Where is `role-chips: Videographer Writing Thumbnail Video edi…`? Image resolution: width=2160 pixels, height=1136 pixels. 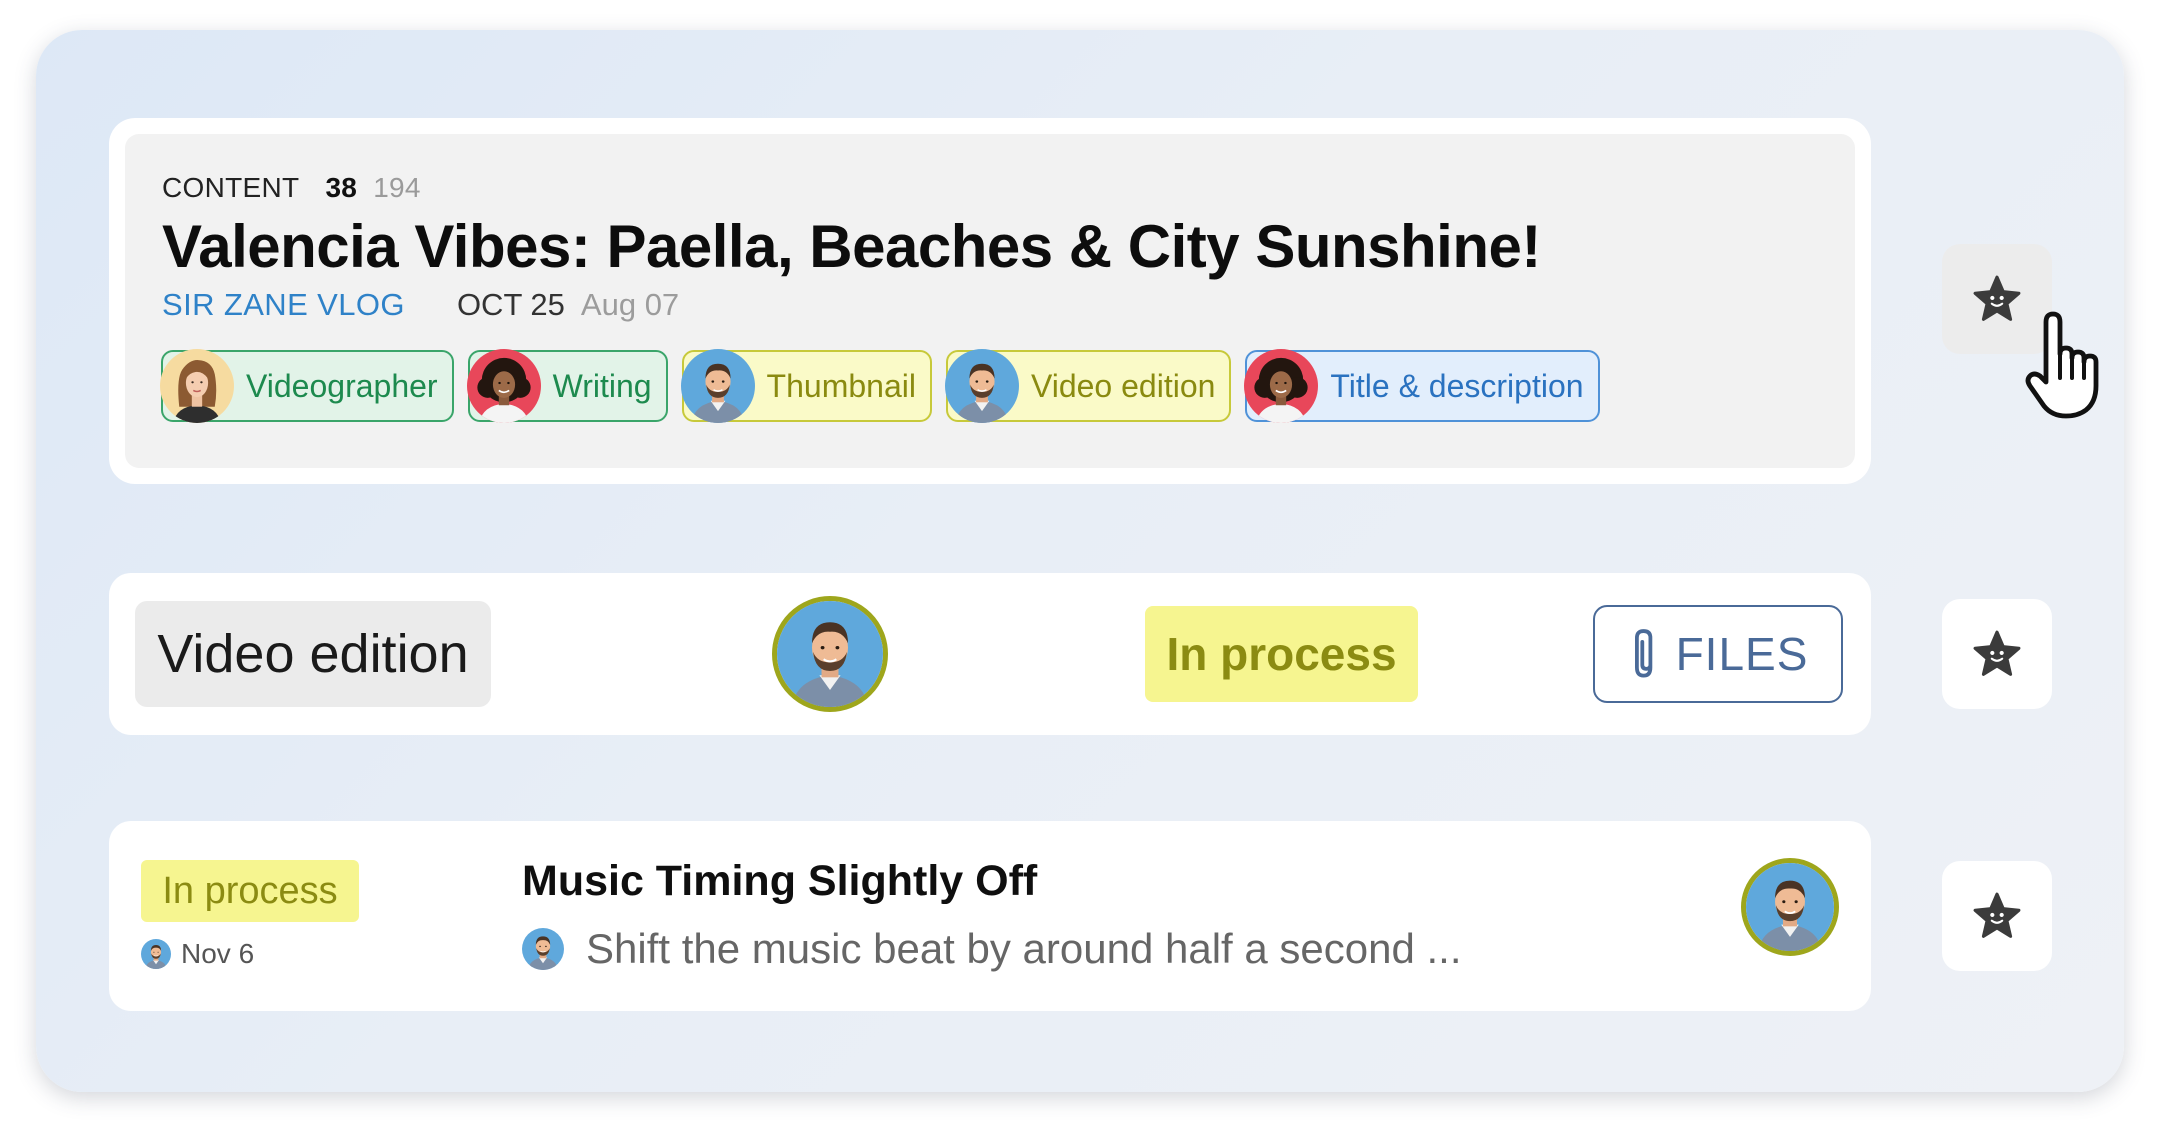 role-chips: Videographer Writing Thumbnail Video edi… is located at coordinates (880, 386).